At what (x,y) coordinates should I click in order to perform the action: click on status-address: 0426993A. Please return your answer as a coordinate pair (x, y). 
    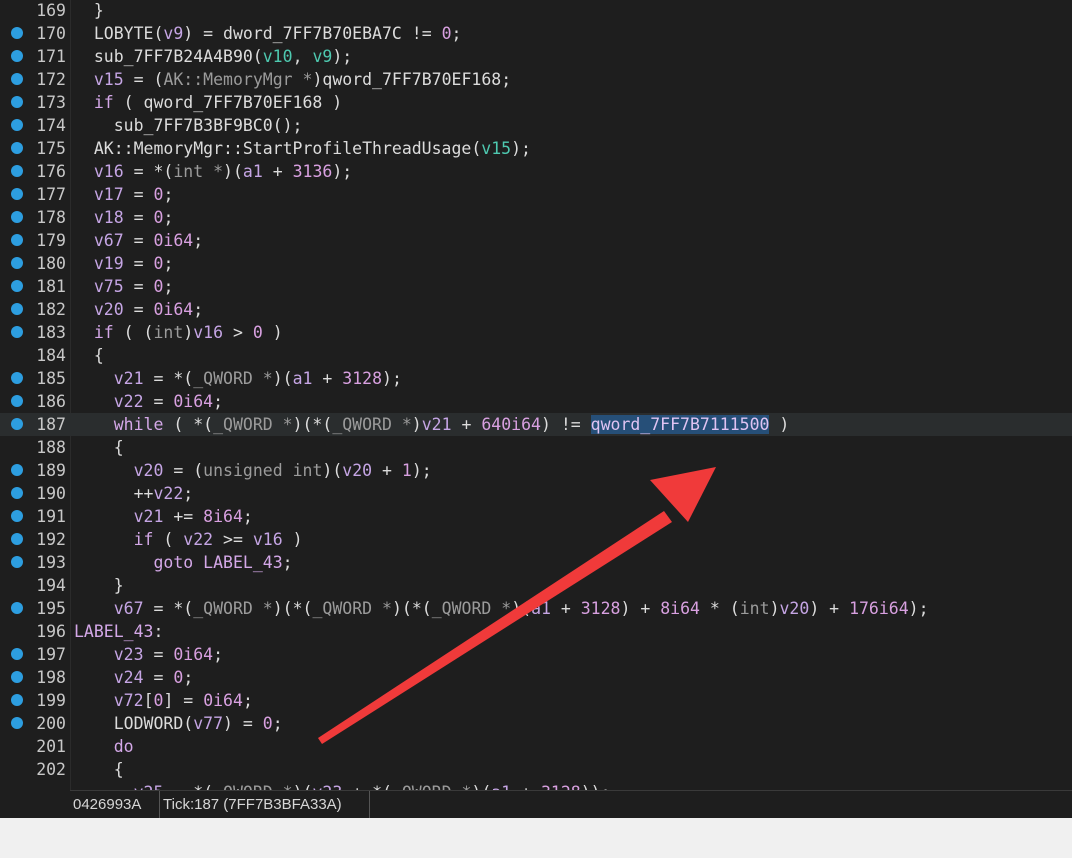
    Looking at the image, I should click on (115, 804).